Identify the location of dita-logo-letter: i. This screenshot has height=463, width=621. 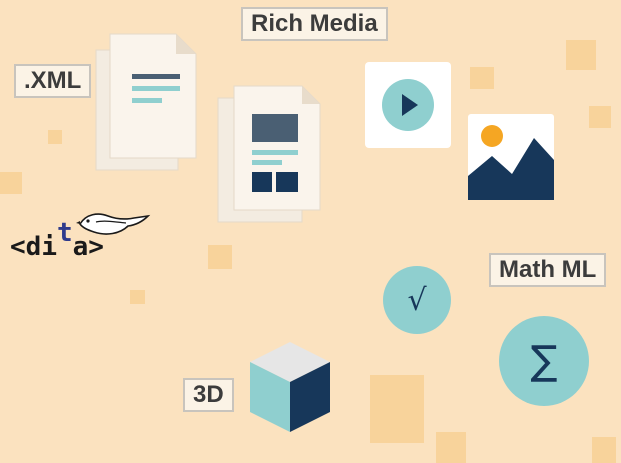
(49, 247).